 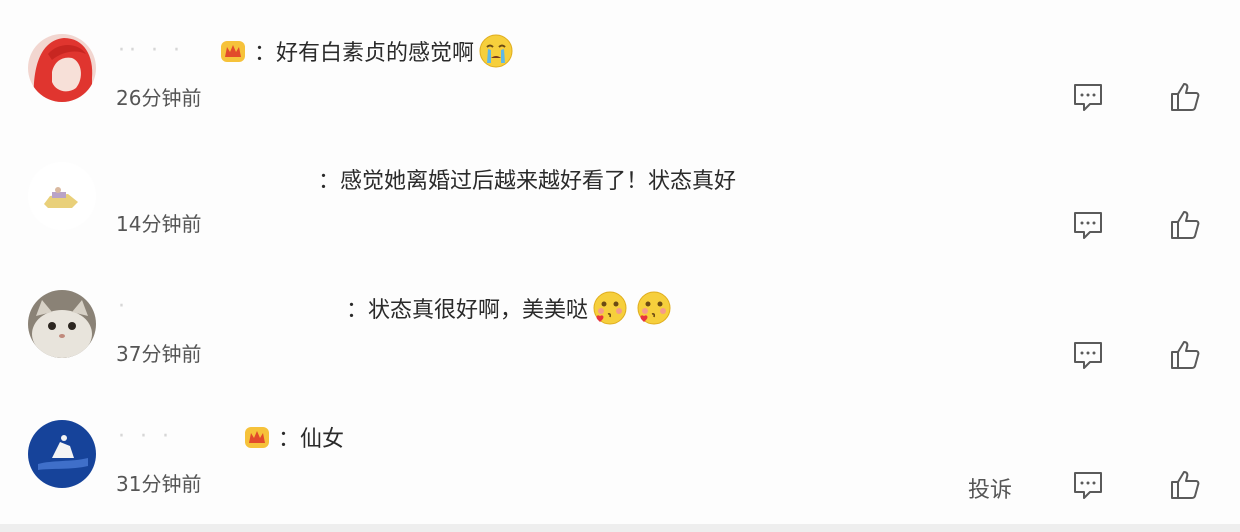 I want to click on username: ·· · ·, so click(x=151, y=50).